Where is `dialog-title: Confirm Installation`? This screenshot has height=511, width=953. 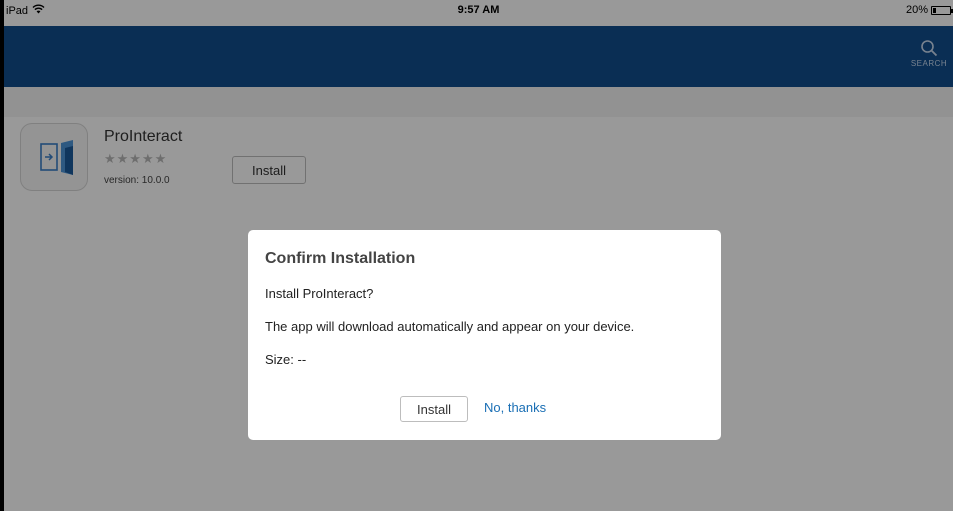 dialog-title: Confirm Installation is located at coordinates (340, 258).